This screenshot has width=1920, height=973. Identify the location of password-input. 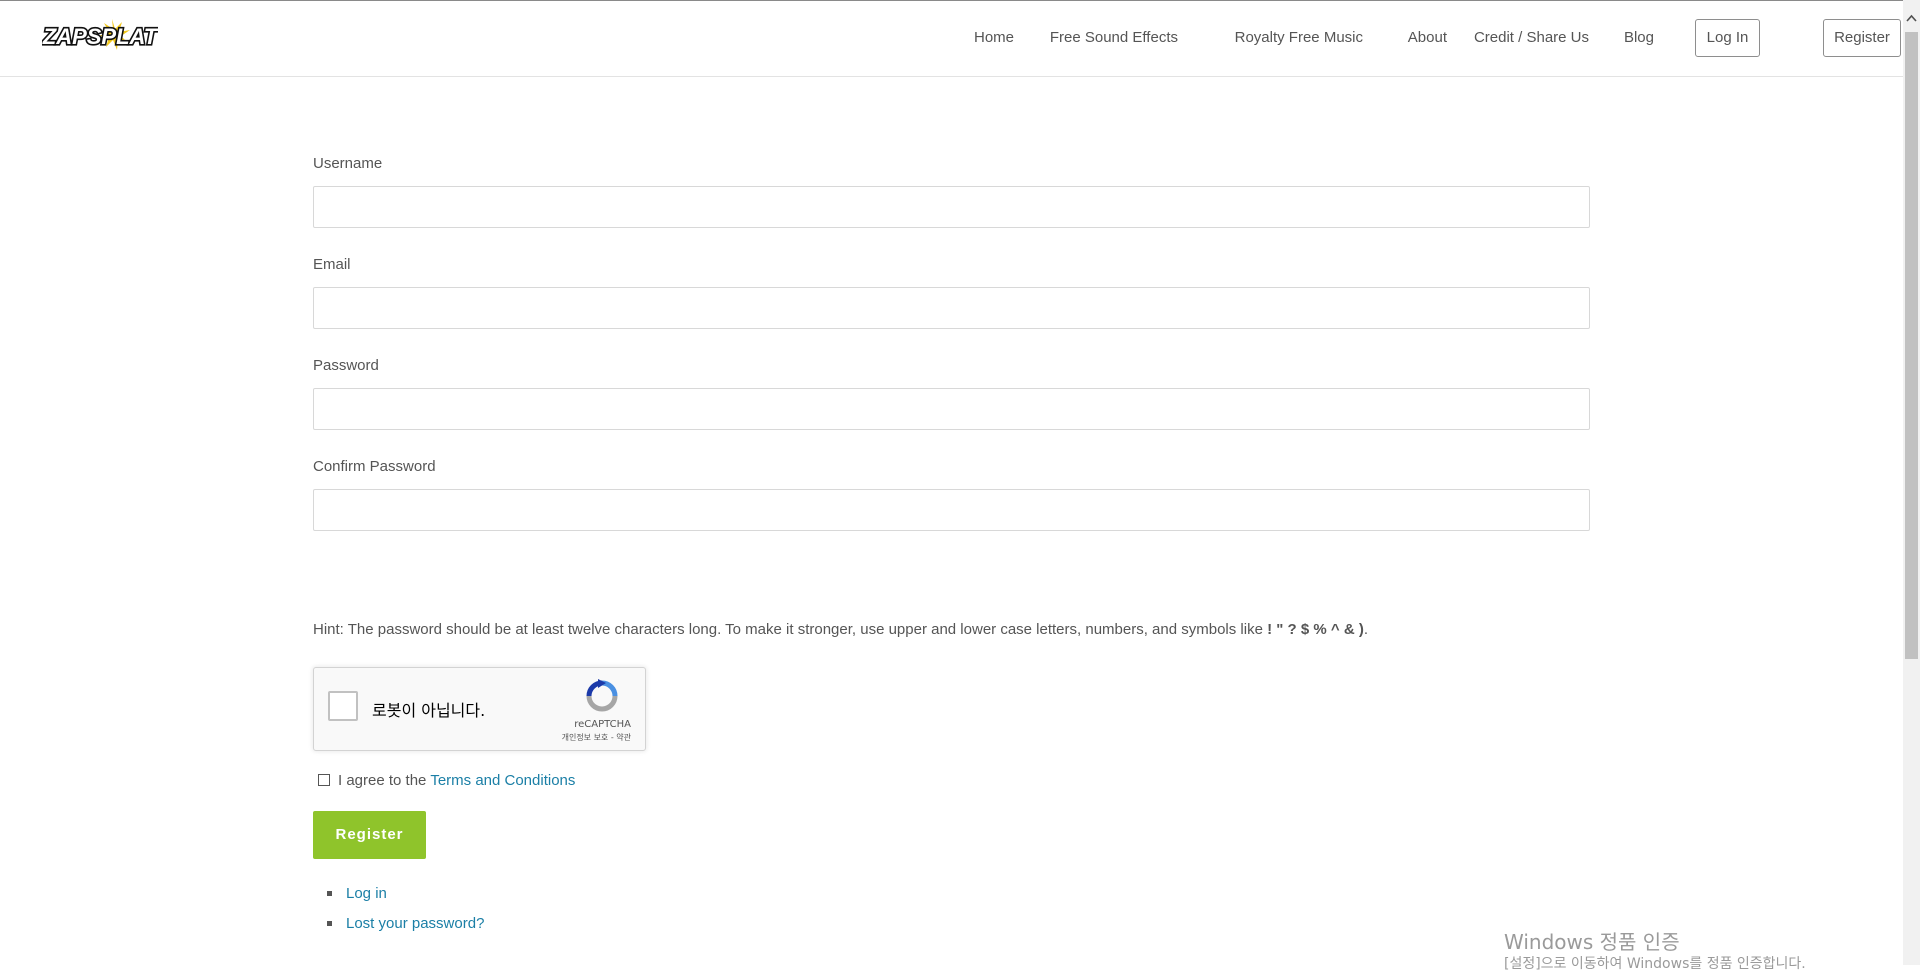
(951, 409).